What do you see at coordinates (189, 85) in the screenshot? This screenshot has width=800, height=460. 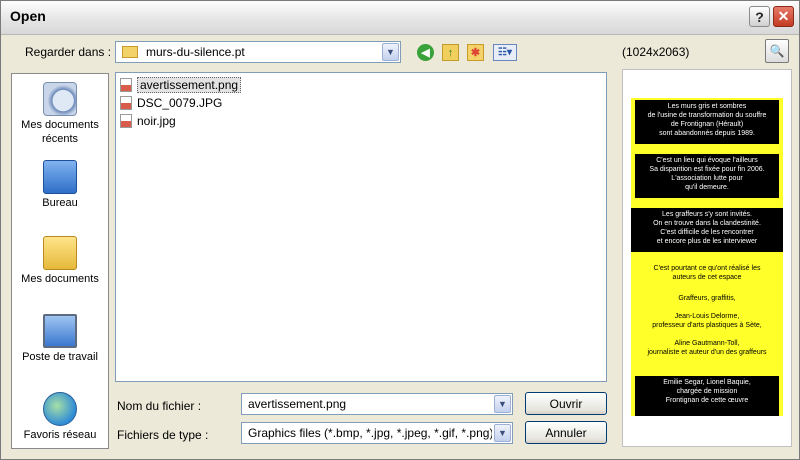 I see `file-name: avertissement.png` at bounding box center [189, 85].